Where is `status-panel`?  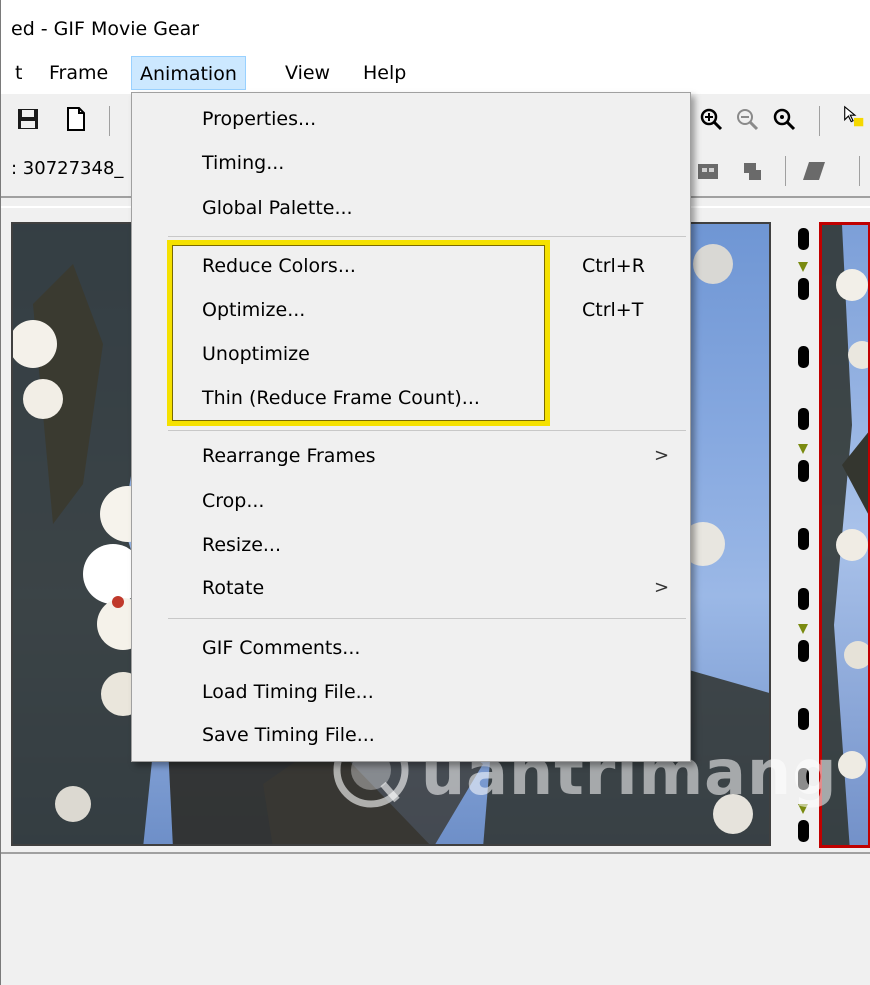
status-panel is located at coordinates (435, 918).